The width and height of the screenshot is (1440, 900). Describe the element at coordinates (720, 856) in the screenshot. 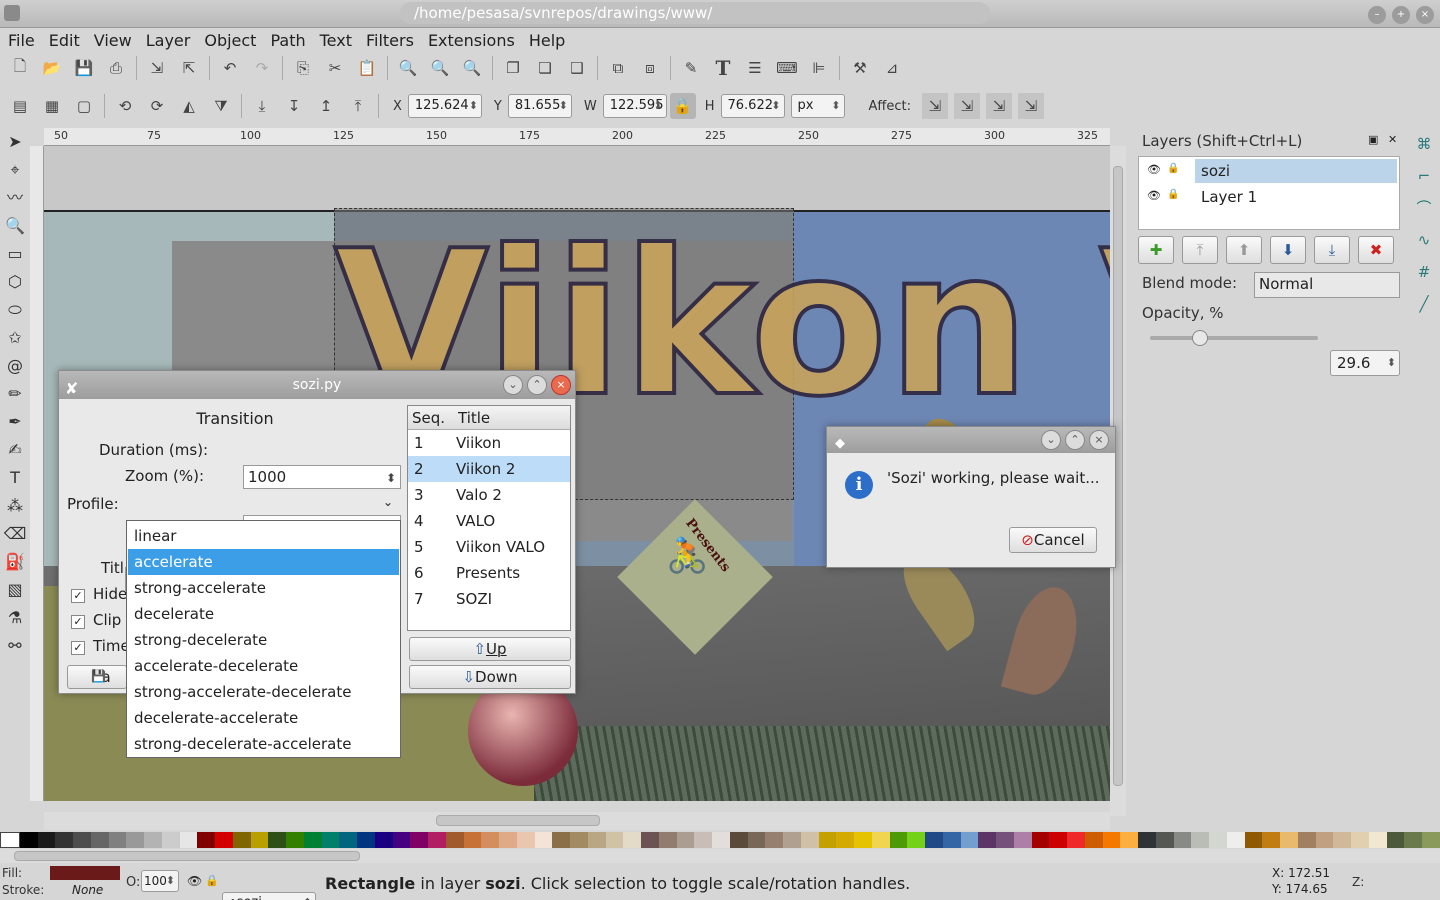

I see `palette-scrollbar` at that location.